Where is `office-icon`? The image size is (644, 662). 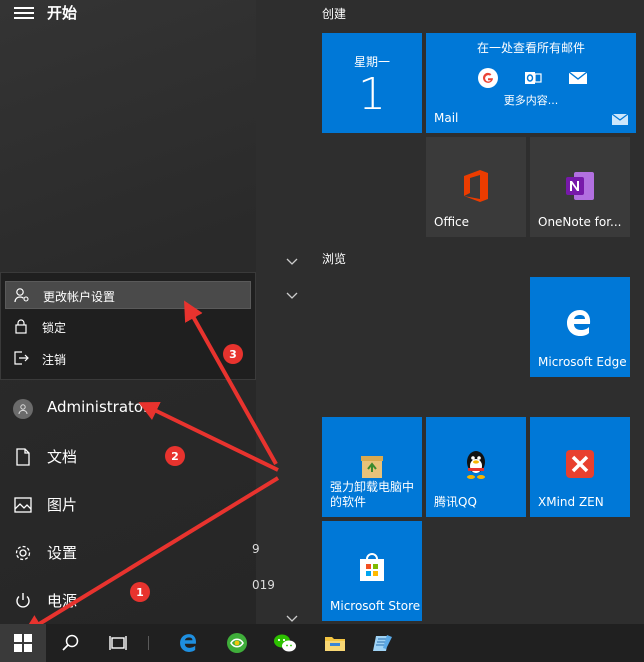
office-icon is located at coordinates (476, 186).